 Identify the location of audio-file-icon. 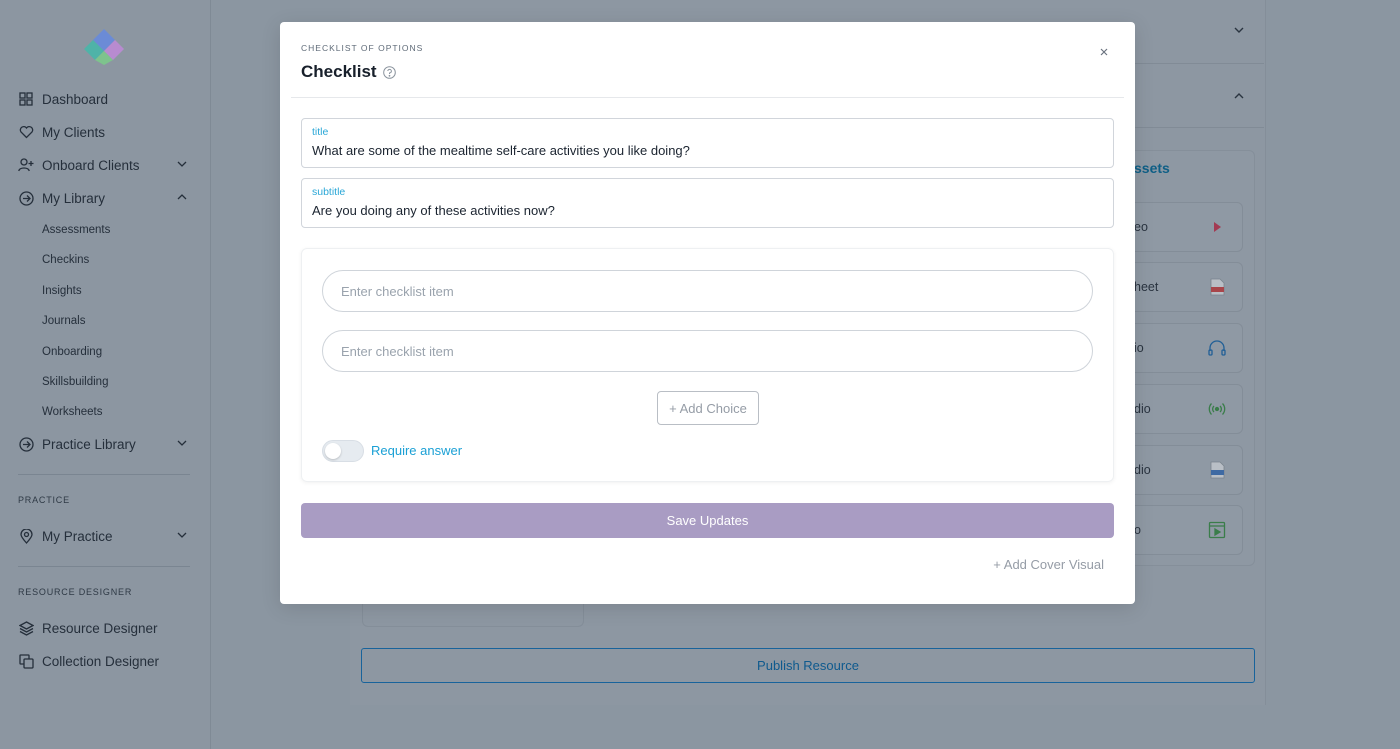
(1217, 470).